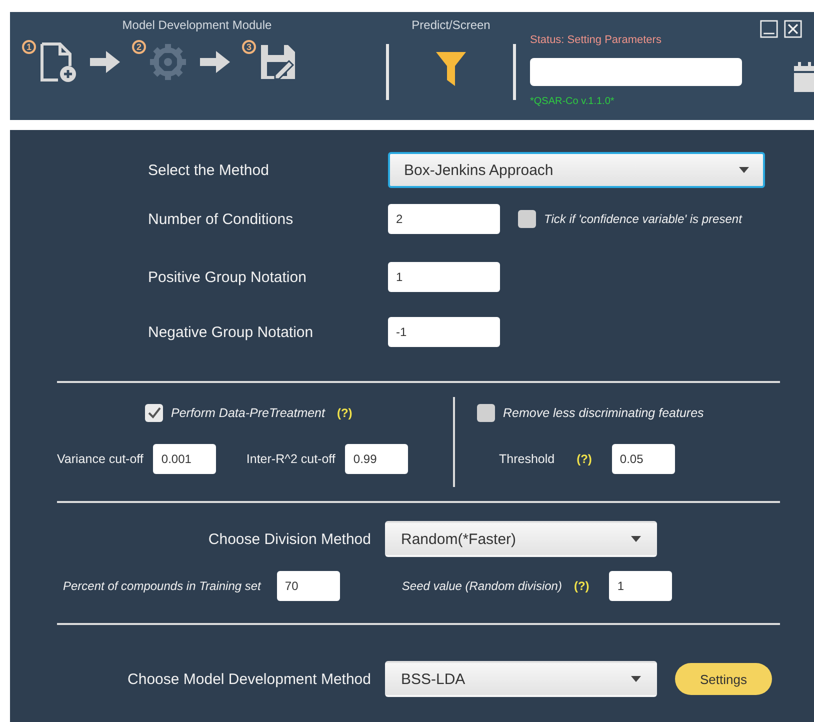 This screenshot has width=814, height=722. I want to click on save-edit-icon, so click(278, 62).